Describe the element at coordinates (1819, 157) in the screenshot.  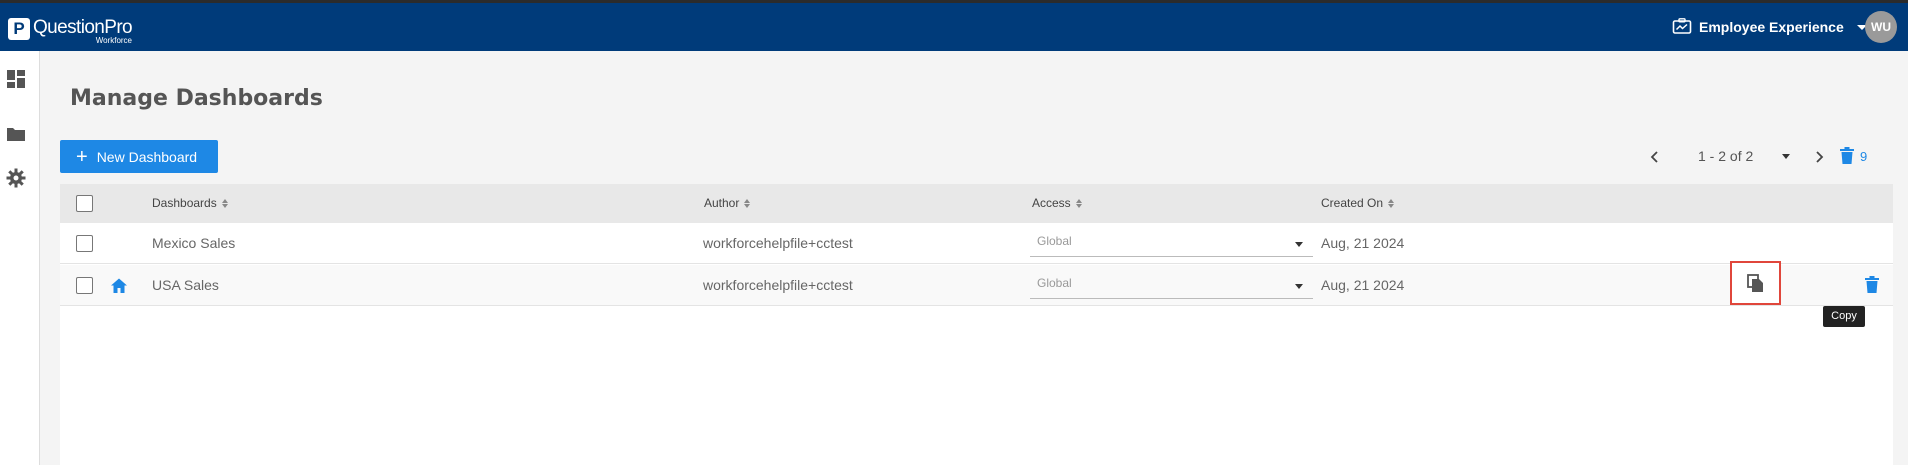
I see `chevron-right-icon` at that location.